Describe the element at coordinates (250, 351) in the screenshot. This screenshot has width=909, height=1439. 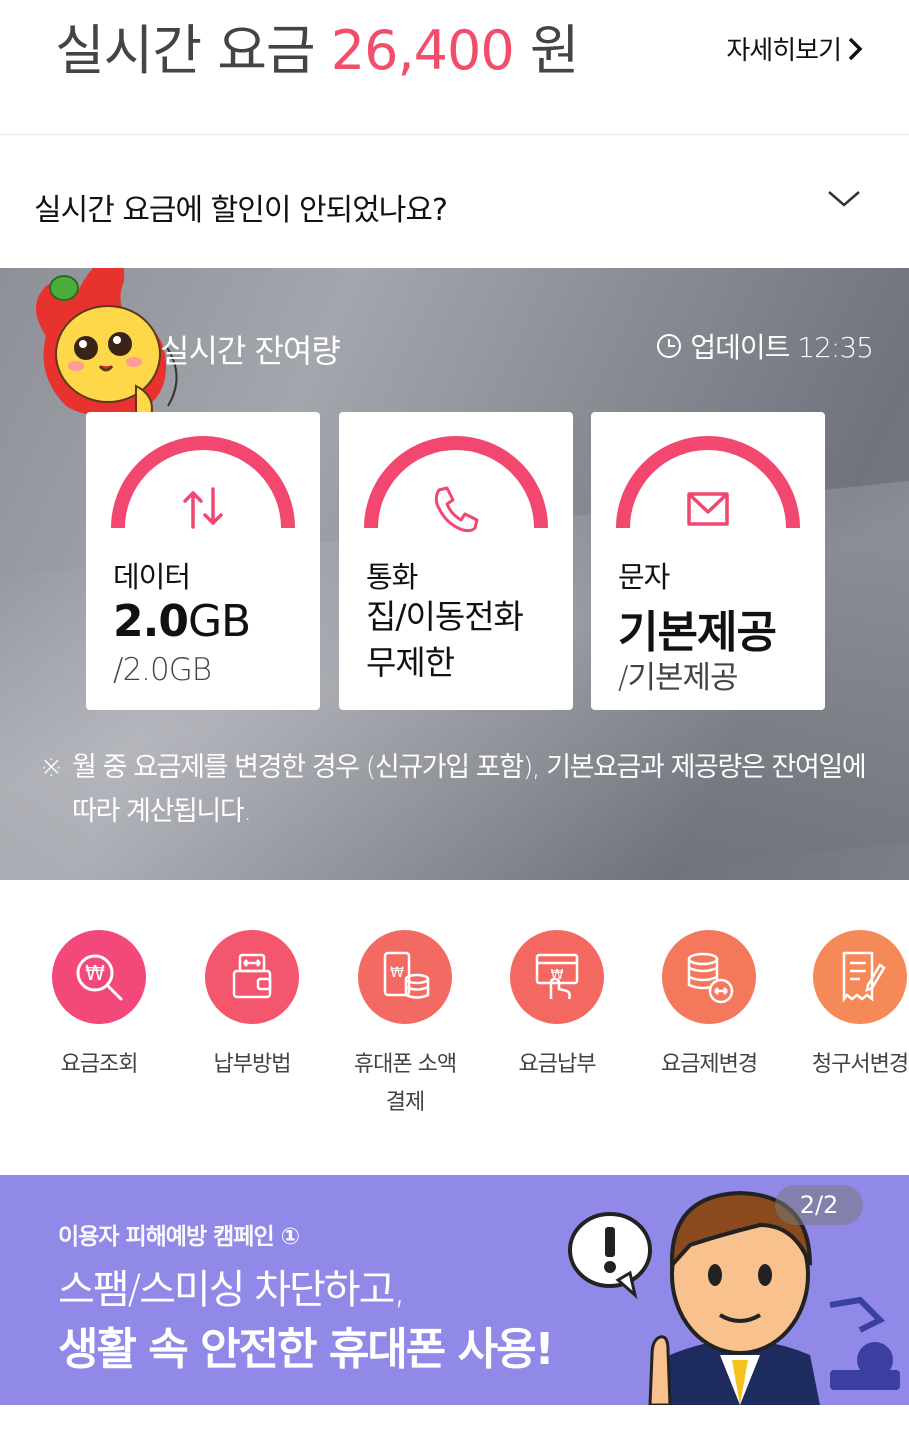
I see `remaining-usage-title: 실시간 잔여량` at that location.